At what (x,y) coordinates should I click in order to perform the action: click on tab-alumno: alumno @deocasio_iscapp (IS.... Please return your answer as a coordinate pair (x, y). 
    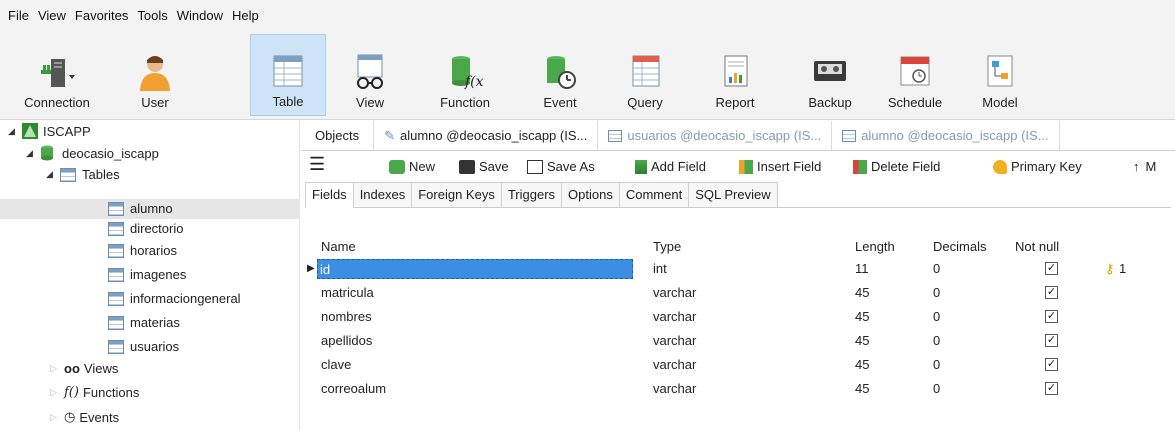
    Looking at the image, I should click on (946, 135).